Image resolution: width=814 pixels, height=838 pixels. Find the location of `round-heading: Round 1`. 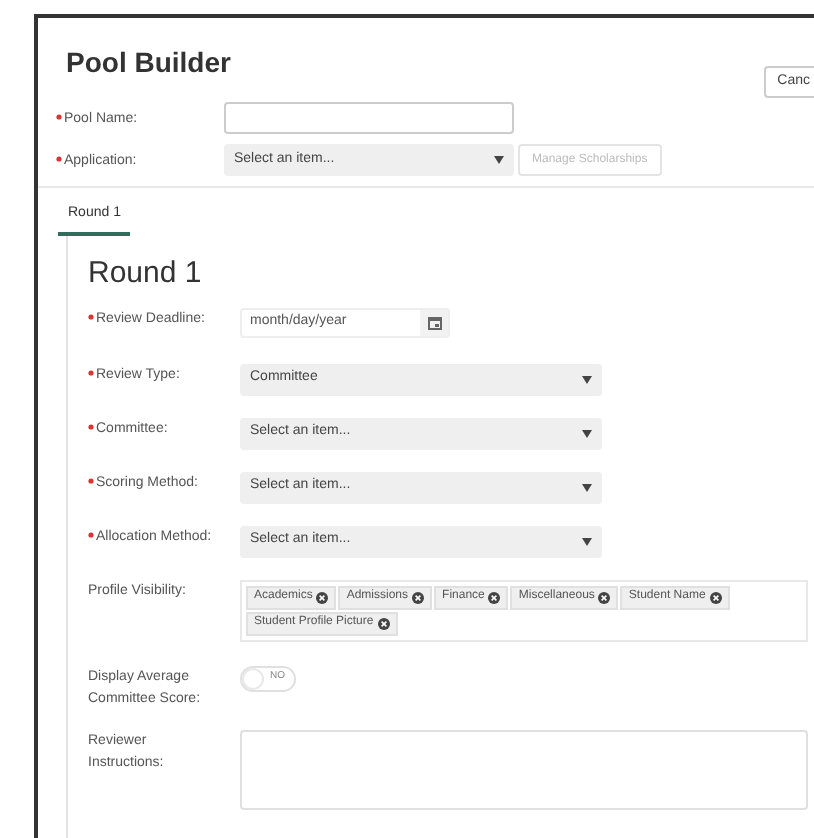

round-heading: Round 1 is located at coordinates (146, 273).